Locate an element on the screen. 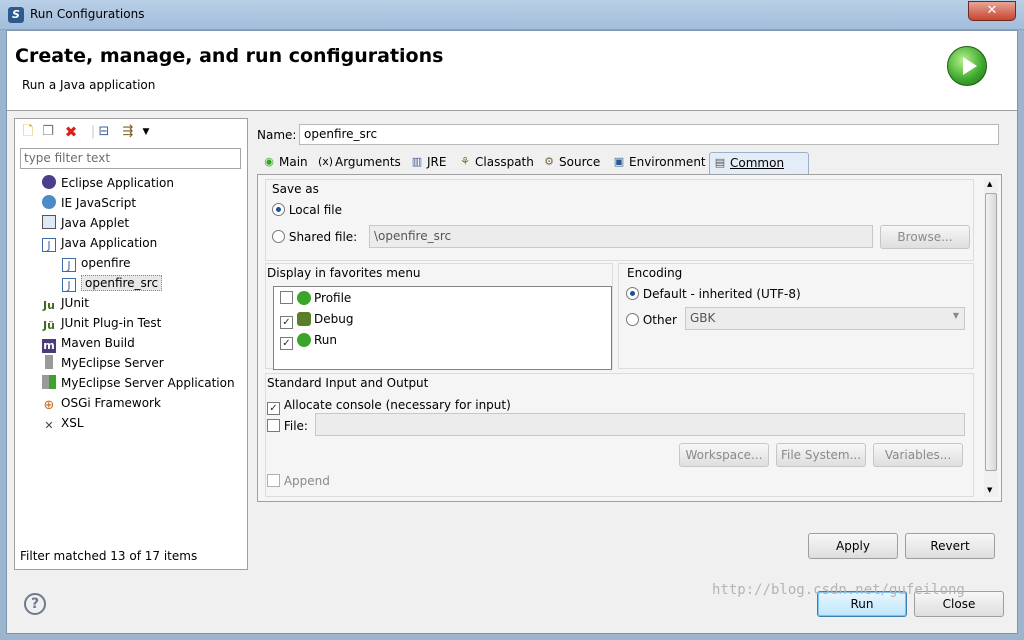  junit-icon: Ju is located at coordinates (49, 305).